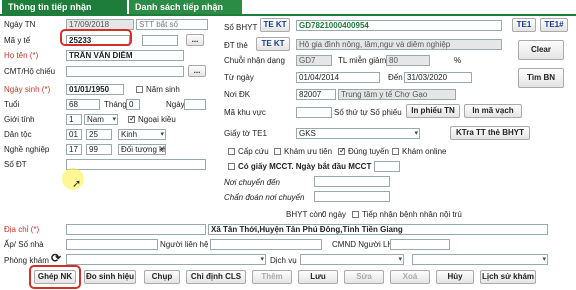 This screenshot has width=576, height=290. What do you see at coordinates (314, 60) in the screenshot?
I see `chuoi-nhan-dang-field: GD7` at bounding box center [314, 60].